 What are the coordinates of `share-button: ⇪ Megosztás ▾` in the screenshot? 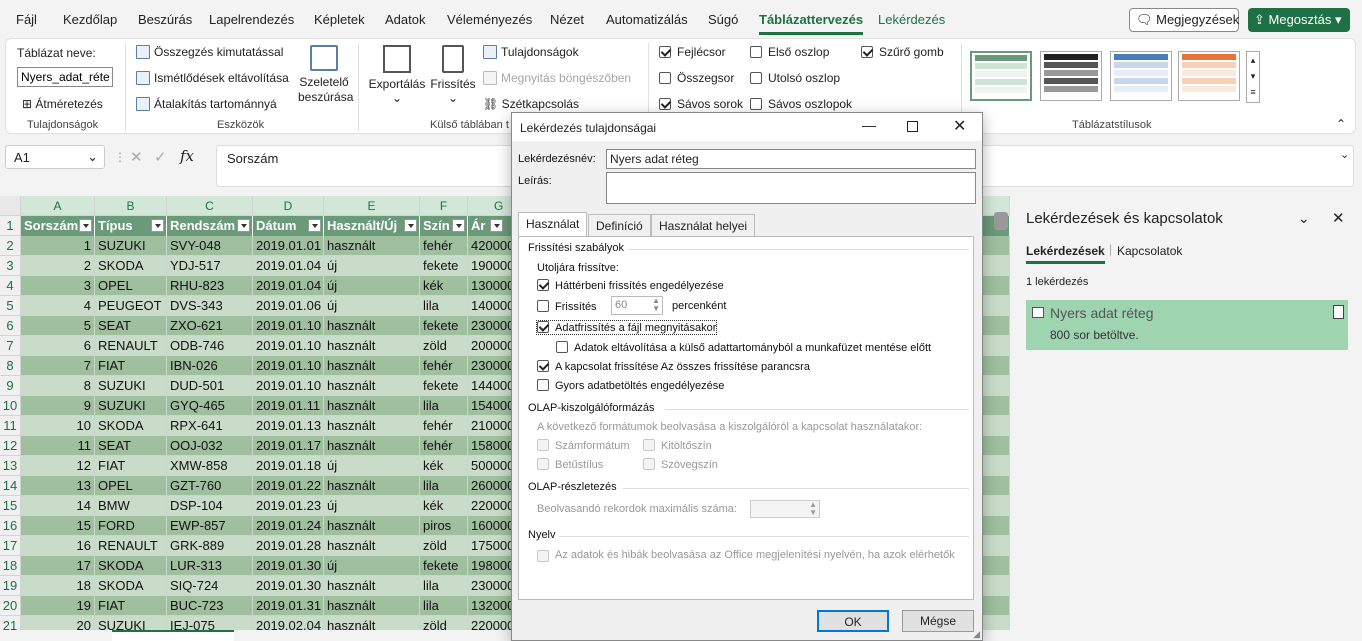 It's located at (1299, 20).